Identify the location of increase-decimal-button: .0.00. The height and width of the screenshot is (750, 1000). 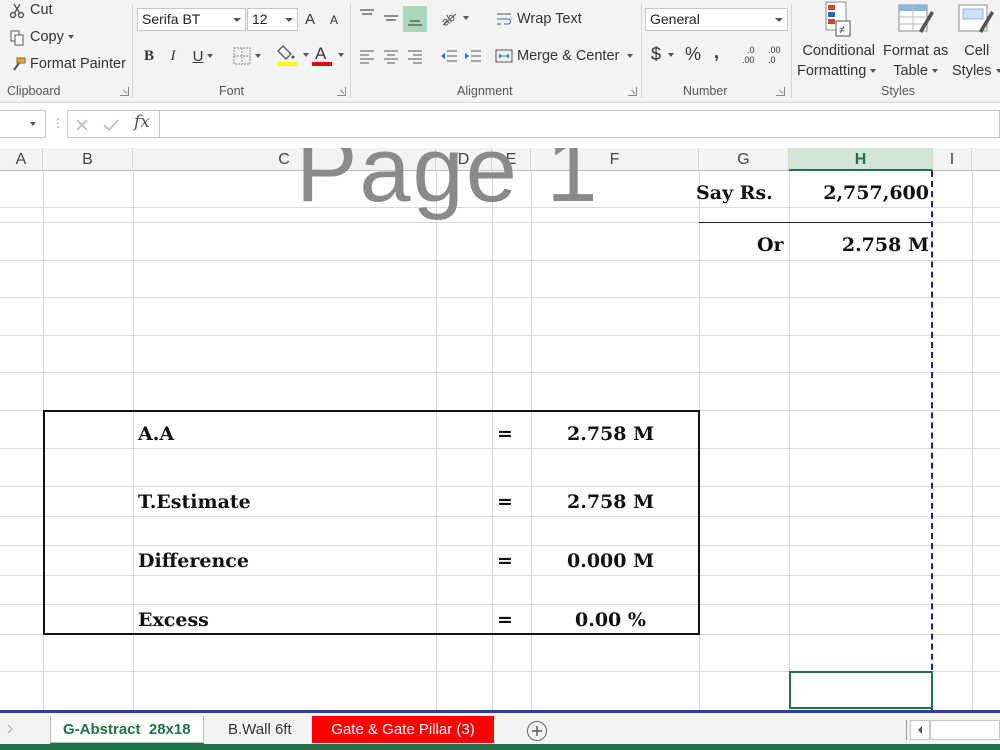
(748, 55).